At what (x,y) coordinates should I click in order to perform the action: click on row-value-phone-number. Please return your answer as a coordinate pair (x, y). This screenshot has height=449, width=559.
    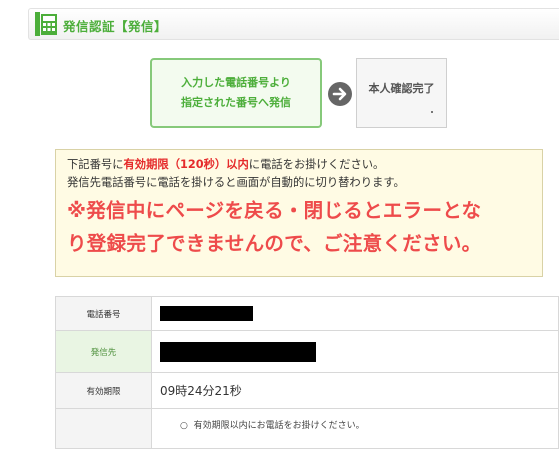
    Looking at the image, I should click on (355, 313).